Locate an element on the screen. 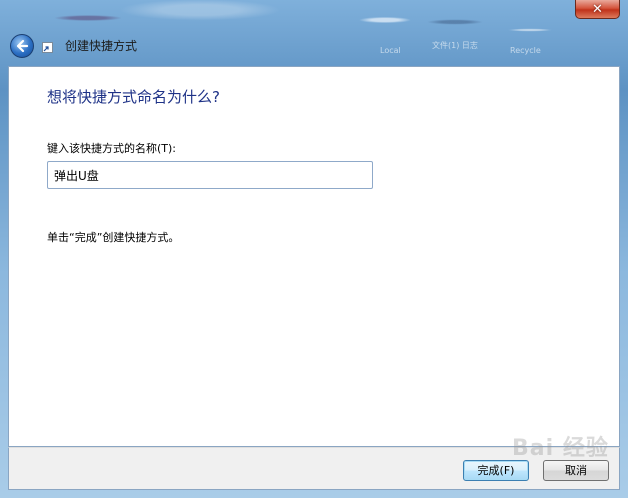 Image resolution: width=628 pixels, height=498 pixels. close-button: ✕ is located at coordinates (597, 9).